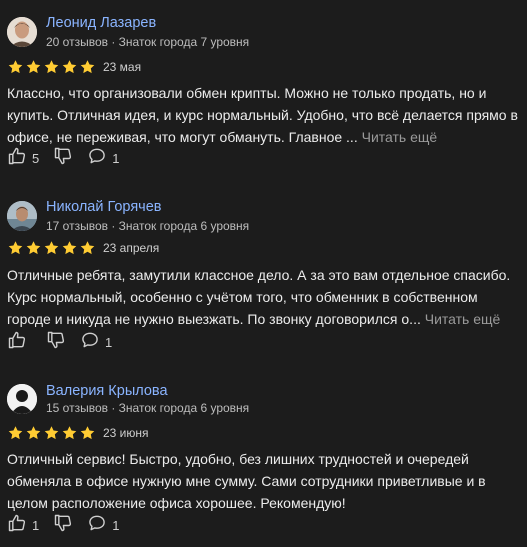 The height and width of the screenshot is (547, 527). I want to click on like-button: 5, so click(23, 158).